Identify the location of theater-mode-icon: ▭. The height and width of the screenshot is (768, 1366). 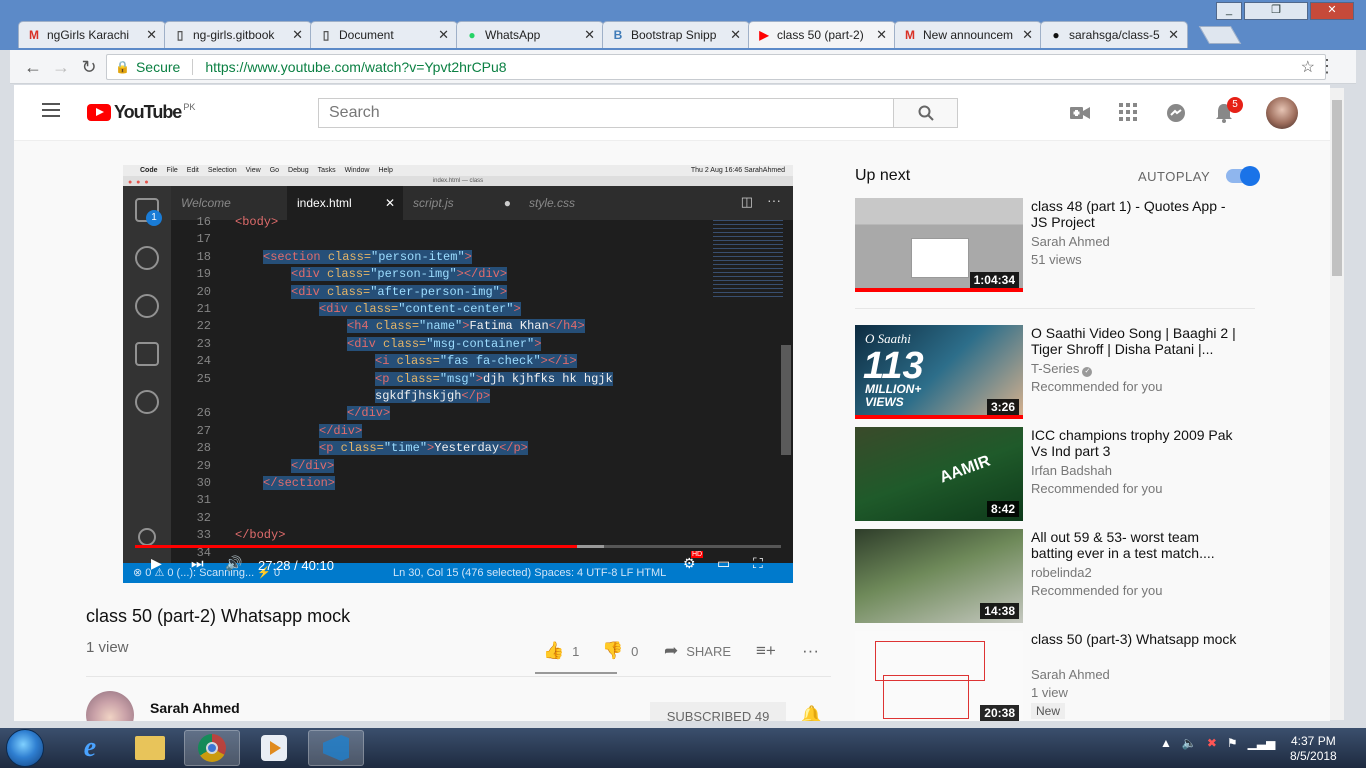
(723, 563).